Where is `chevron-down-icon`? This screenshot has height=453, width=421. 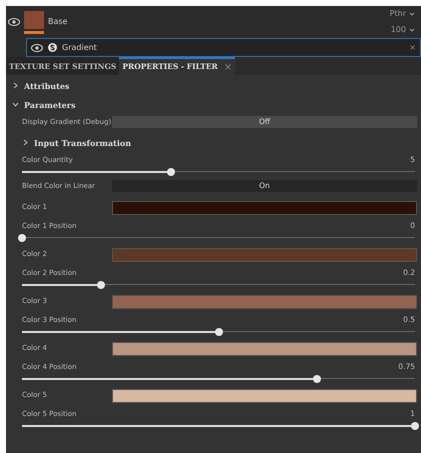 chevron-down-icon is located at coordinates (15, 104).